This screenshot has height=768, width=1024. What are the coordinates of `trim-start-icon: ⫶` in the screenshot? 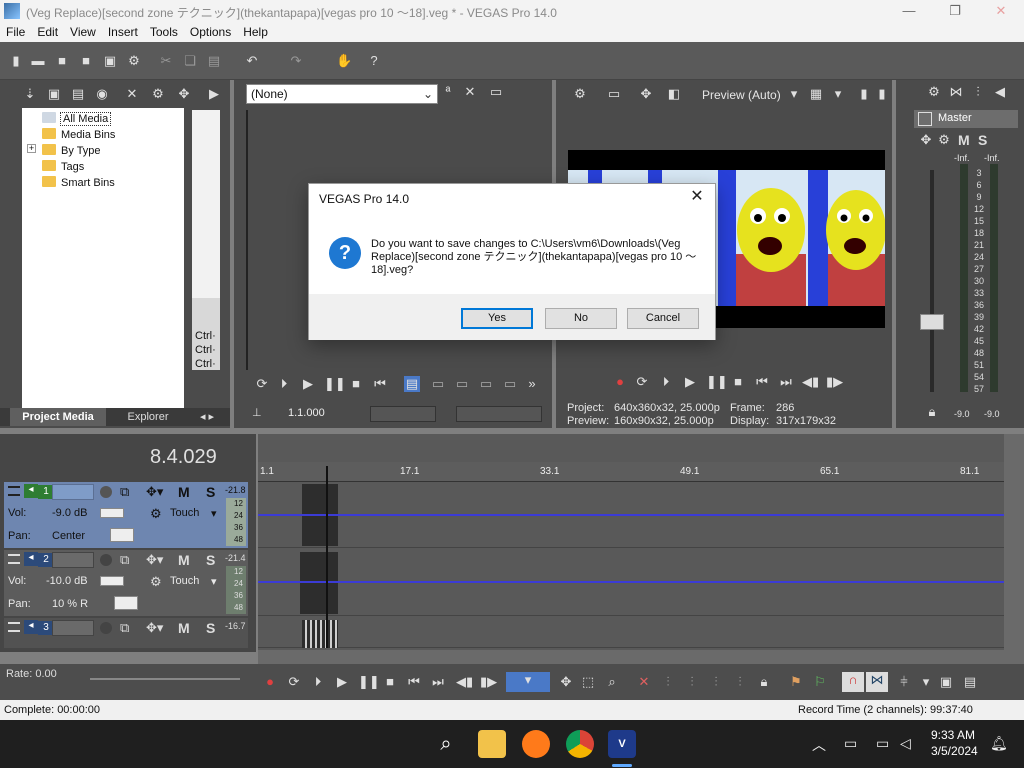 It's located at (692, 682).